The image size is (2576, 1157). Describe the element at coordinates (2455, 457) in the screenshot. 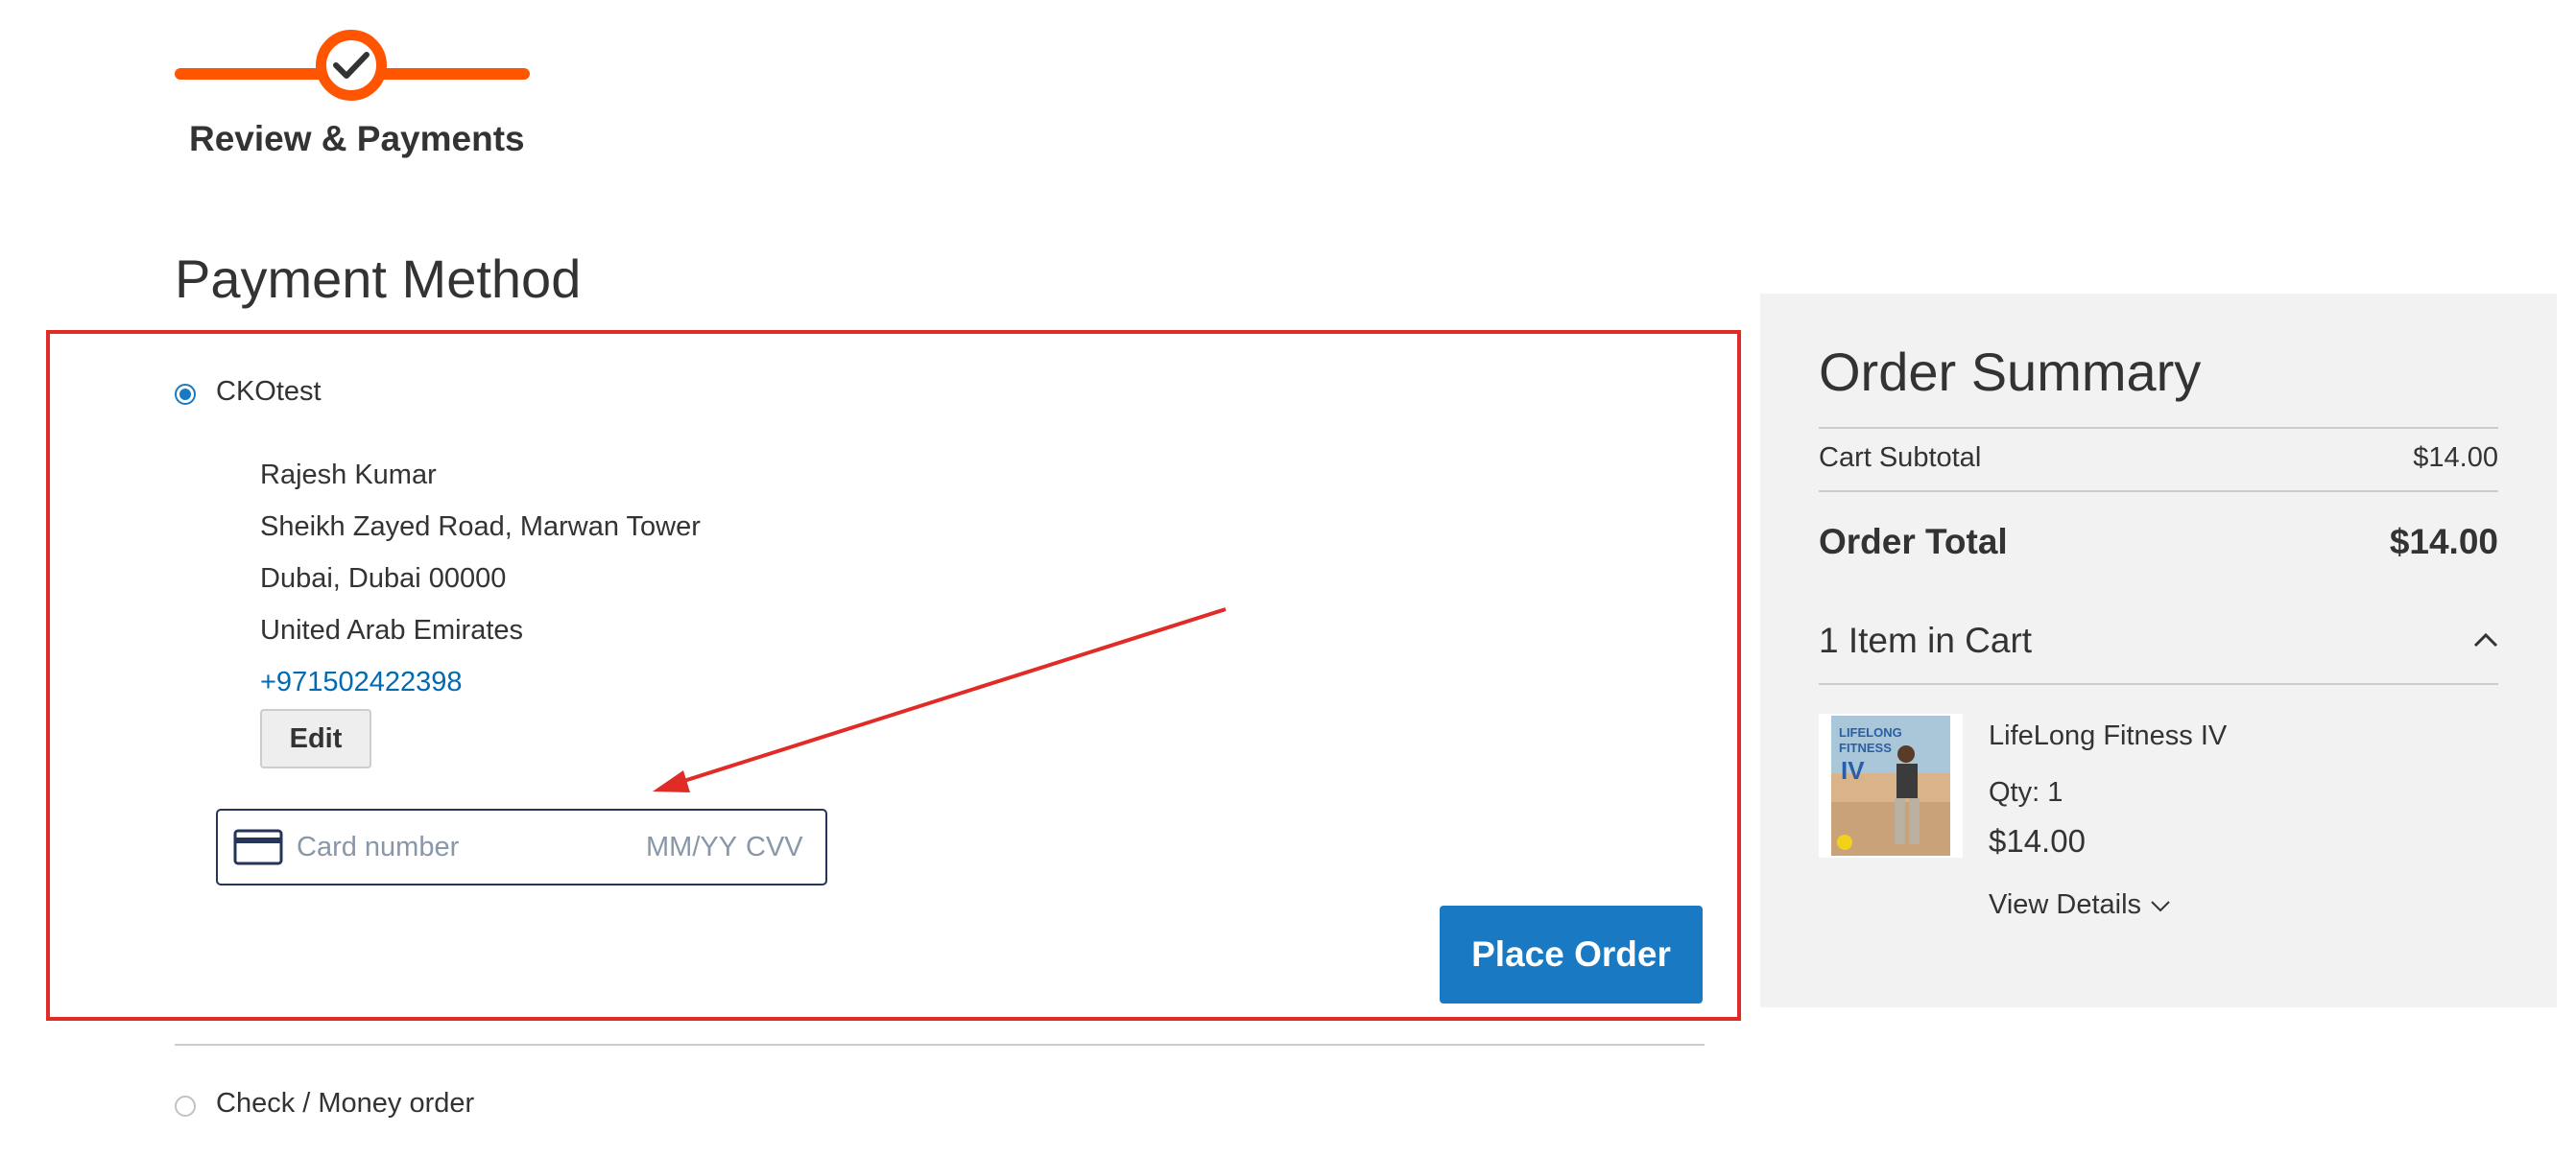

I see `cart-subtotal-value: $14.00` at that location.